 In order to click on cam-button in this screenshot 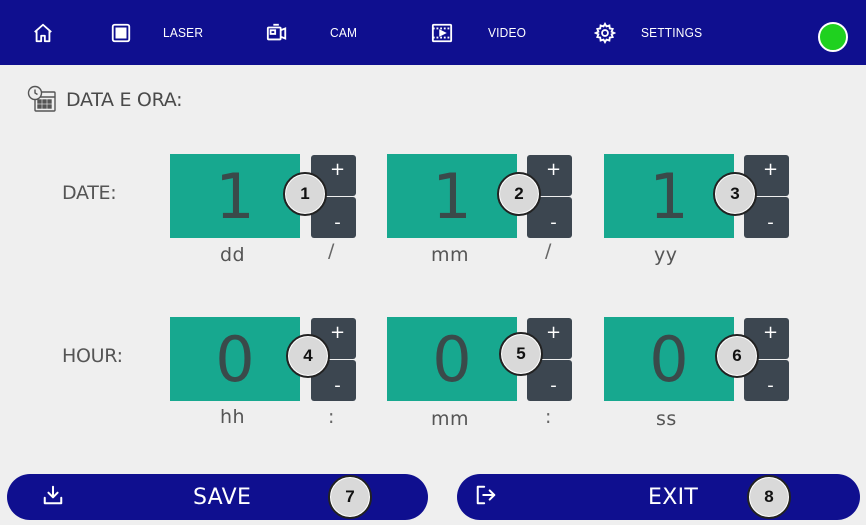, I will do `click(277, 32)`.